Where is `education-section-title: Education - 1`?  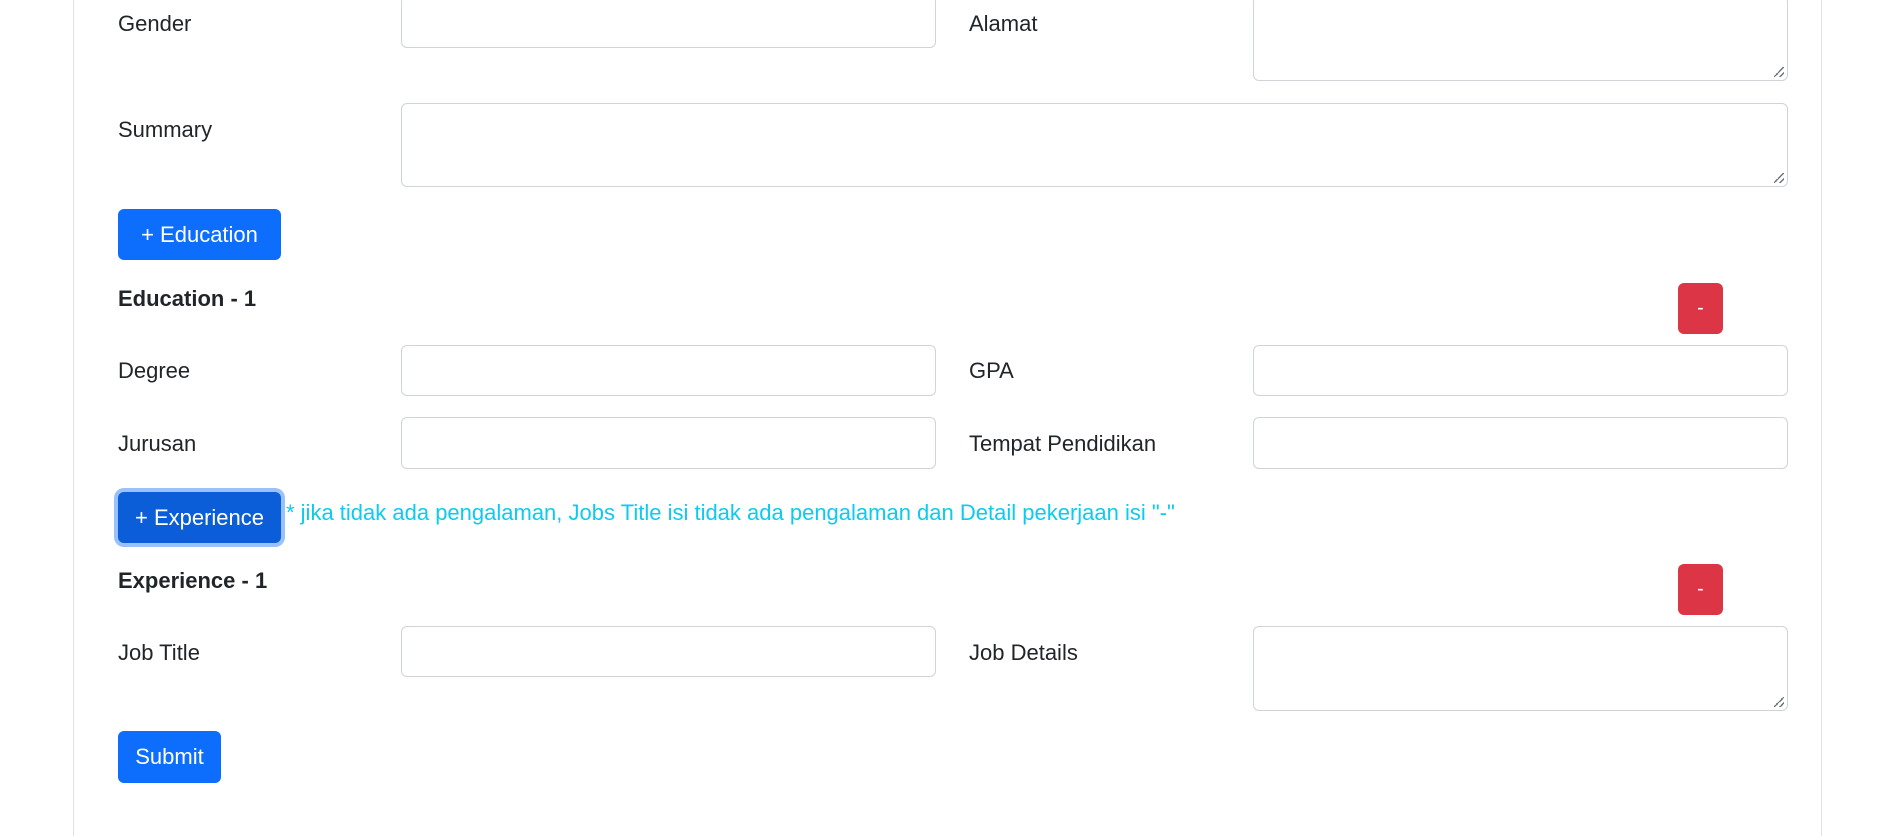 education-section-title: Education - 1 is located at coordinates (187, 298).